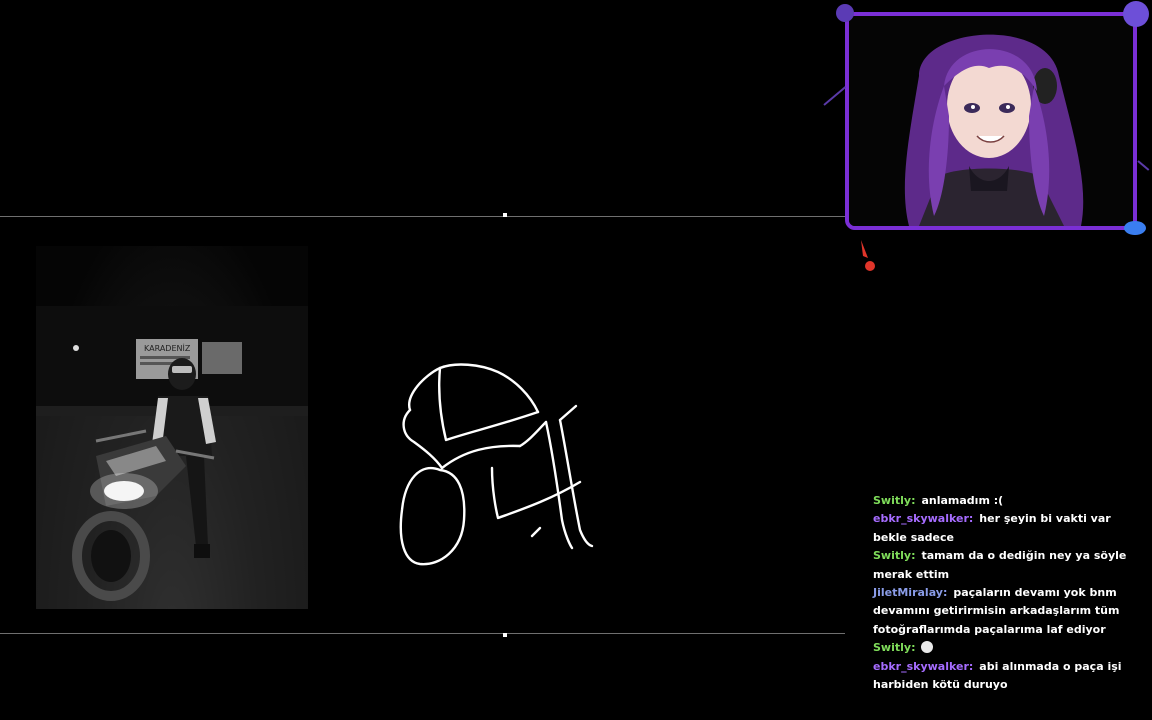  Describe the element at coordinates (835, 96) in the screenshot. I see `deco-line-left` at that location.